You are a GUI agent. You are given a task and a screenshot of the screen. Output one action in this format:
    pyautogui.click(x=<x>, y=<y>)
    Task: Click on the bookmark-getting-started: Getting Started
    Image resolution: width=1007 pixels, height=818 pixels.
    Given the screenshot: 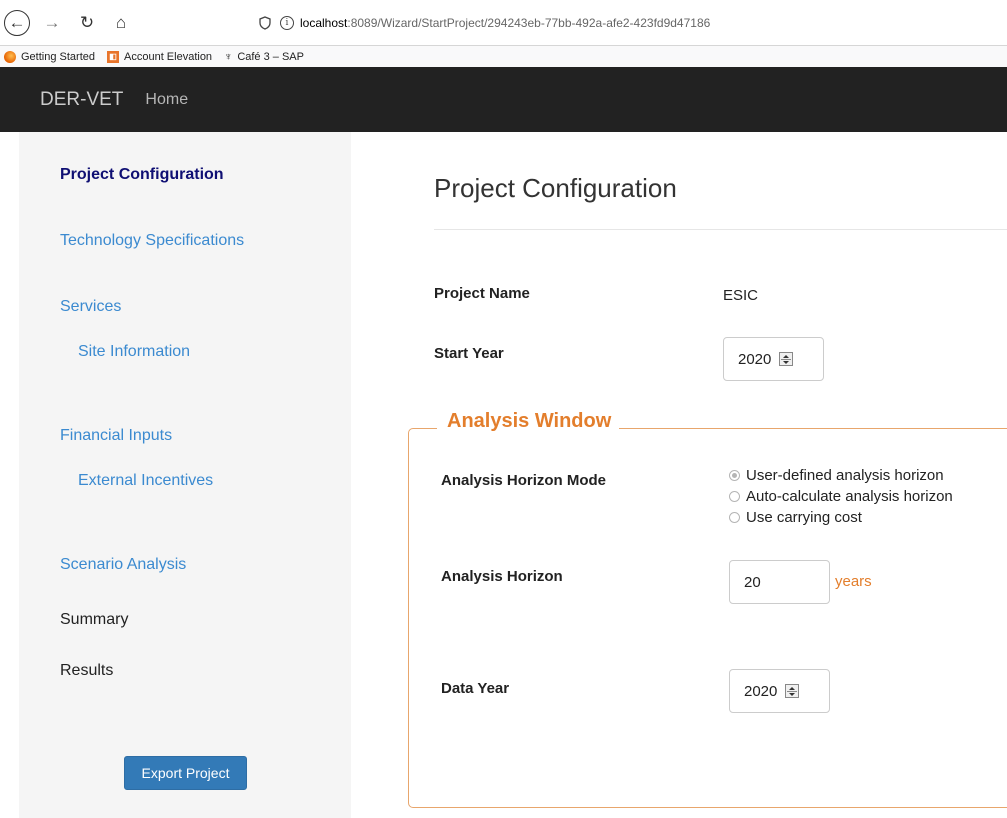 What is the action you would take?
    pyautogui.click(x=49, y=56)
    